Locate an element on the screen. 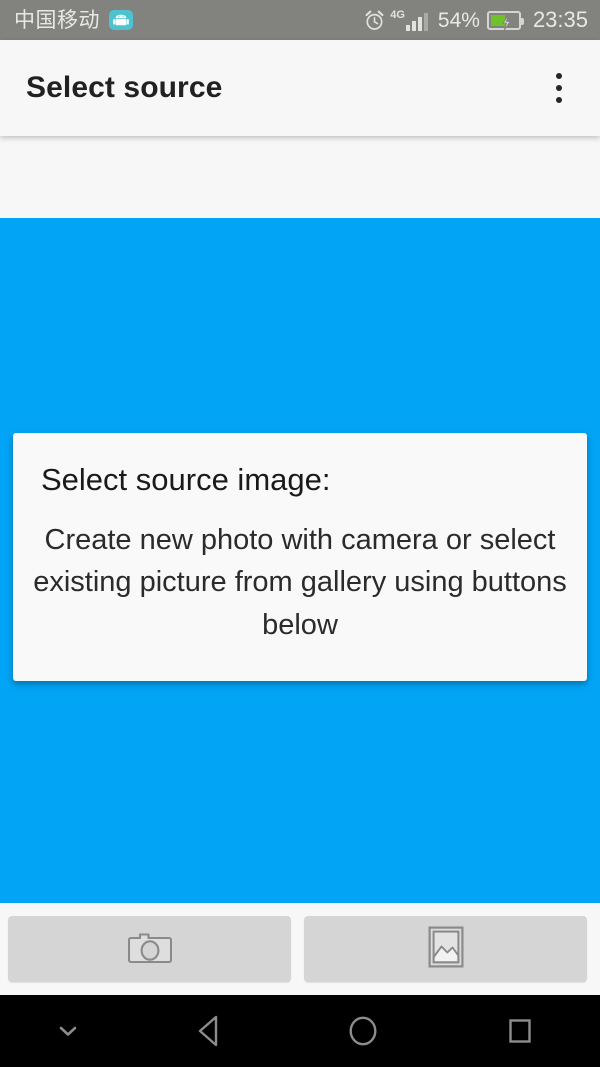 This screenshot has width=600, height=1067. camera-icon is located at coordinates (149, 949).